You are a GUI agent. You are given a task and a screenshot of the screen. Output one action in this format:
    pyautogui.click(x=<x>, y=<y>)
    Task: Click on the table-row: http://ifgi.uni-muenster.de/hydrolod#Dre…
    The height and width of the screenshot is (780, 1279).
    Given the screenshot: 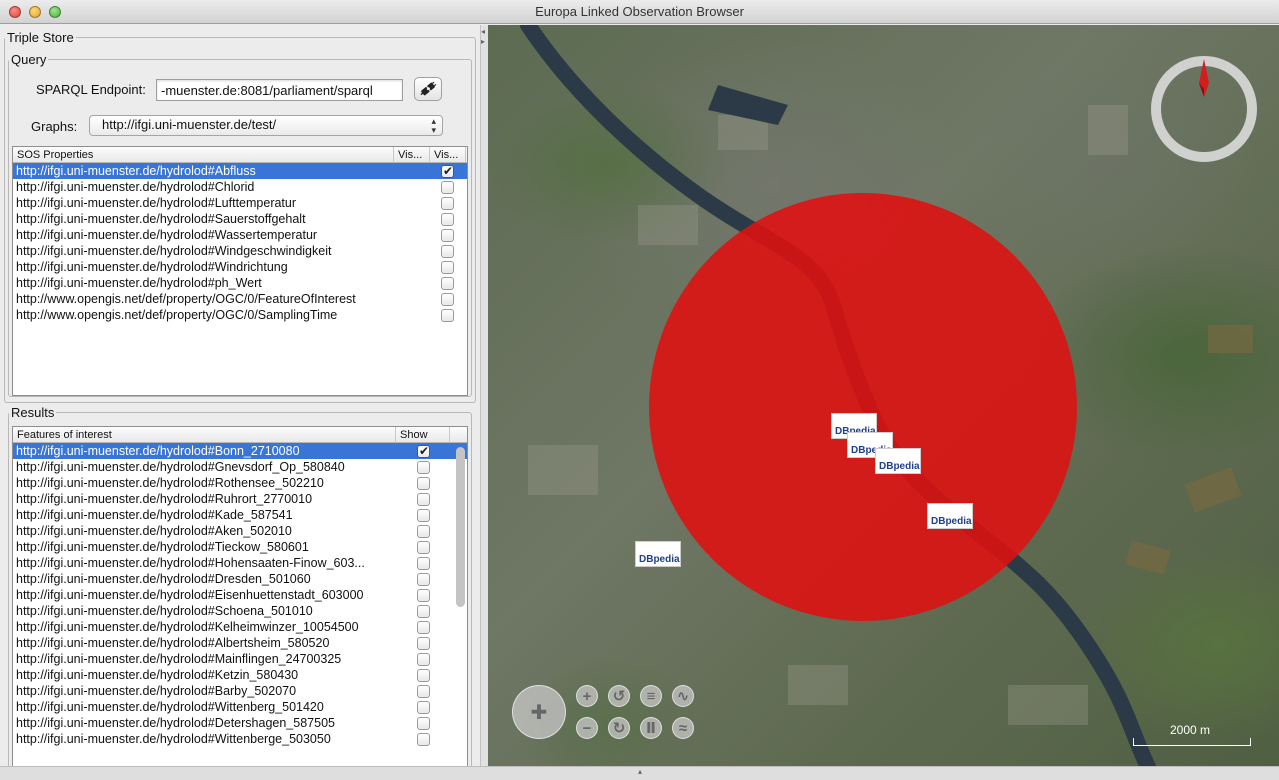 What is the action you would take?
    pyautogui.click(x=240, y=579)
    